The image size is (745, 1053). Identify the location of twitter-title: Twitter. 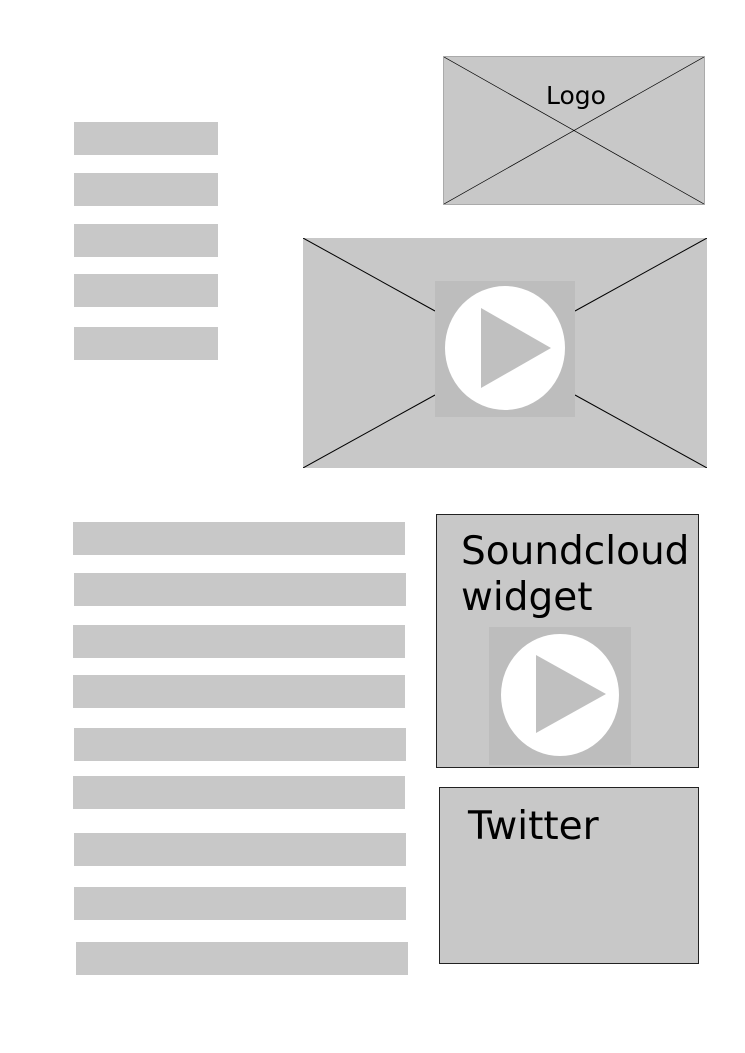
(533, 826).